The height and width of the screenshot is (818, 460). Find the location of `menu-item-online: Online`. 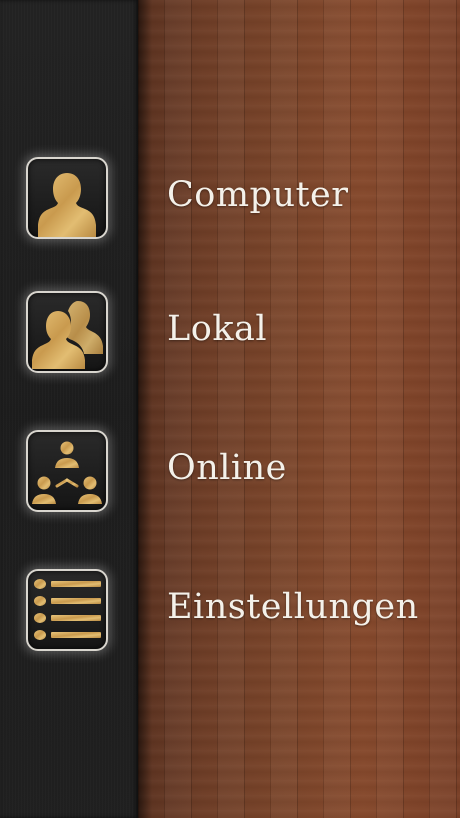

menu-item-online: Online is located at coordinates (230, 475).